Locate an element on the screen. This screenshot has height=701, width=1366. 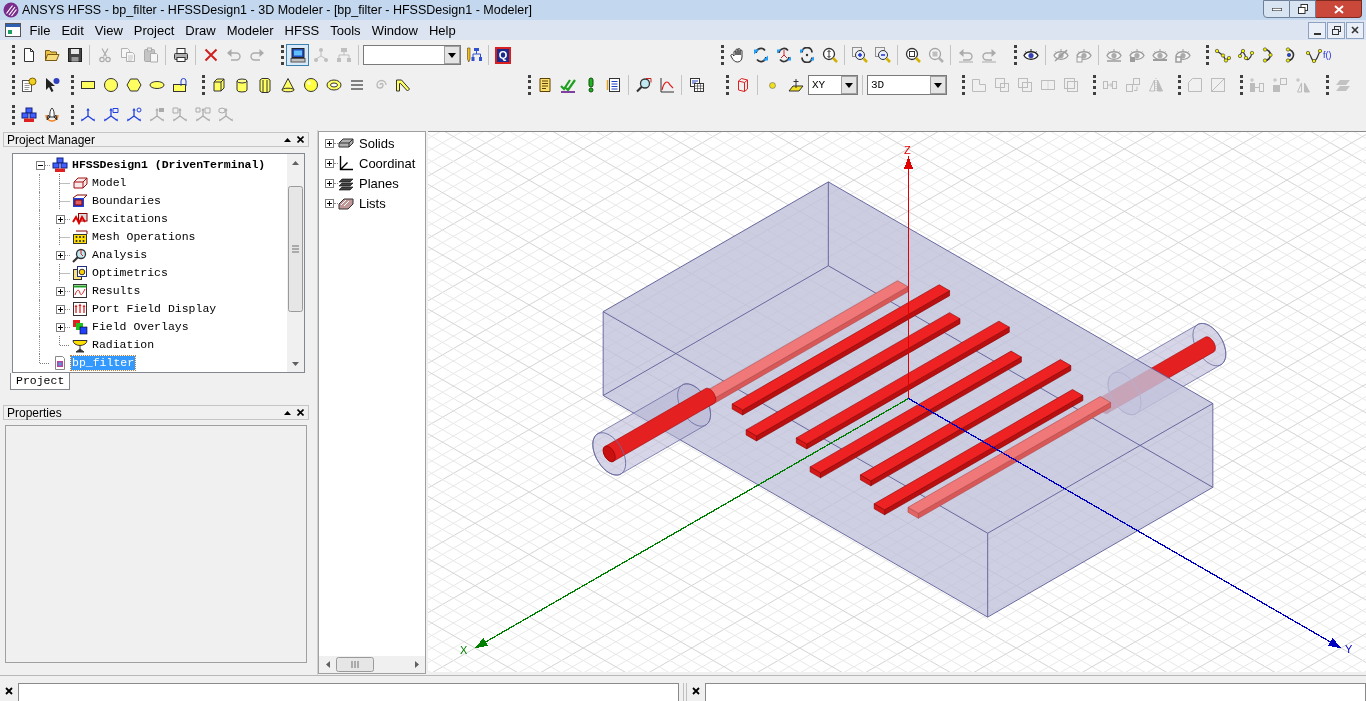
stacked-squares-icon is located at coordinates (80, 327).